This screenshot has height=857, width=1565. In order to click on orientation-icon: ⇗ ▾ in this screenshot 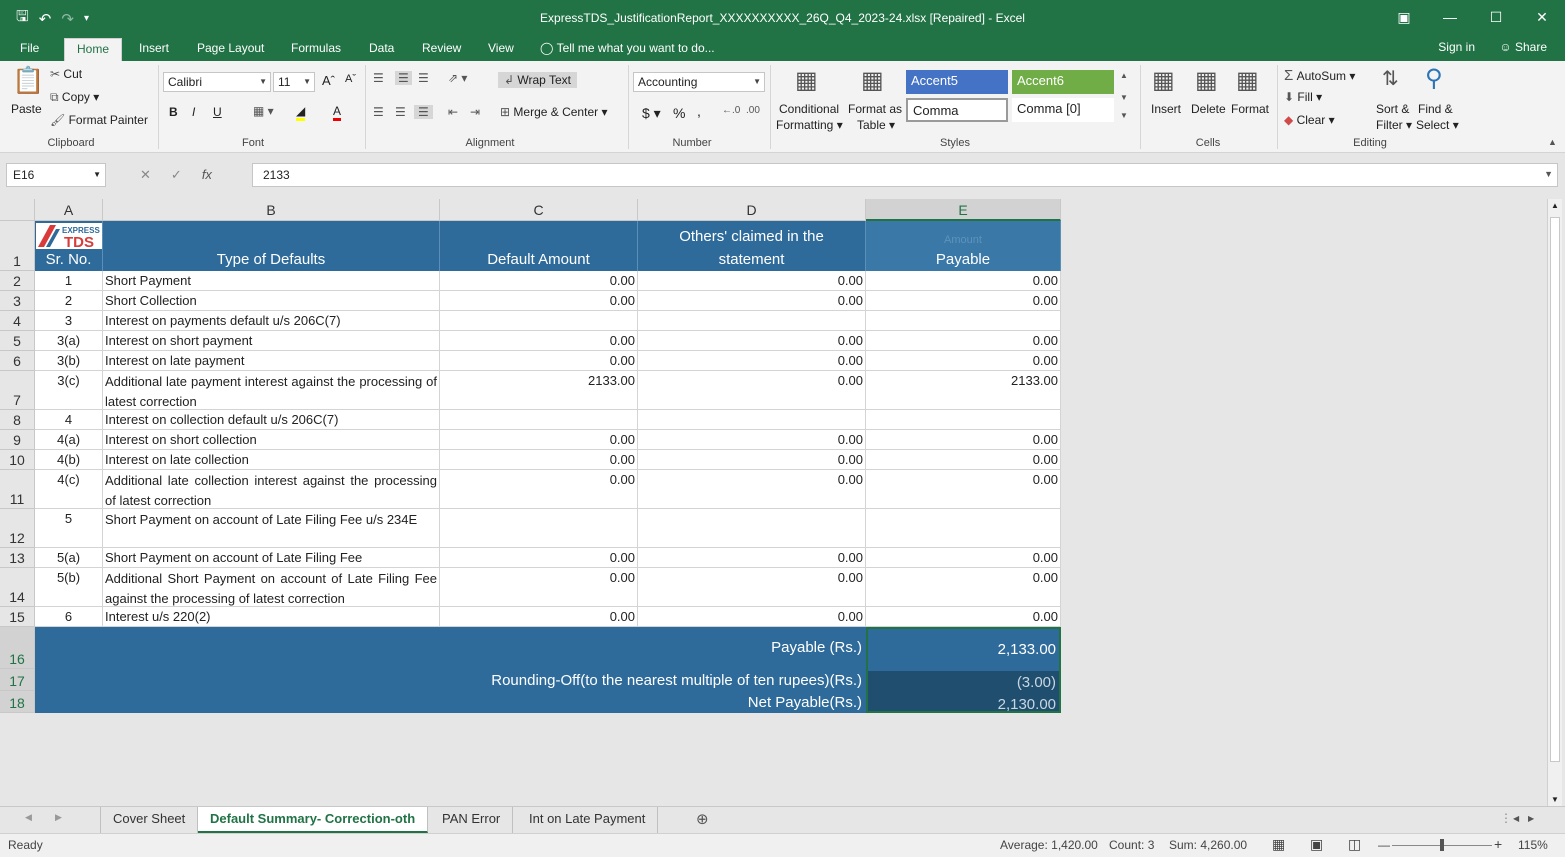, I will do `click(457, 78)`.